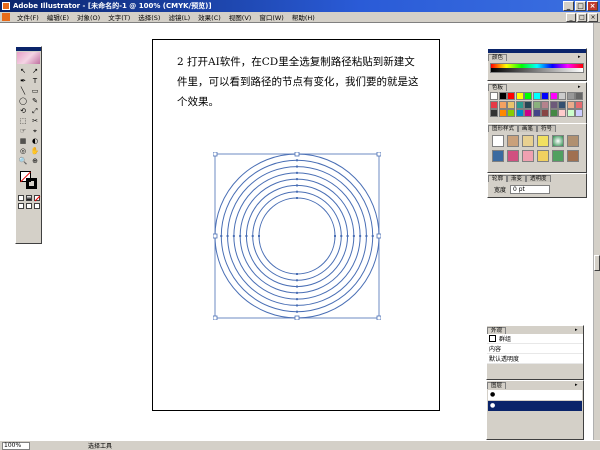  Describe the element at coordinates (35, 161) in the screenshot. I see `slice-tool-icon: ⊕` at that location.